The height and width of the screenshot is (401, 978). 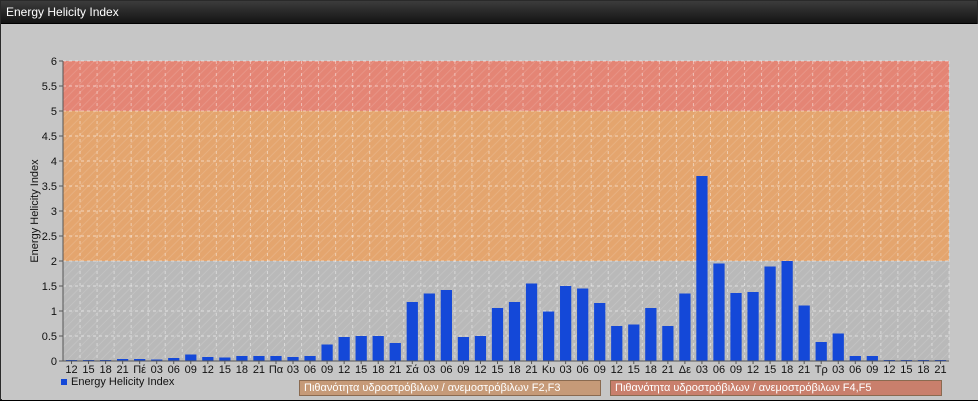 I want to click on x-tick-label: Τρ, so click(x=821, y=370).